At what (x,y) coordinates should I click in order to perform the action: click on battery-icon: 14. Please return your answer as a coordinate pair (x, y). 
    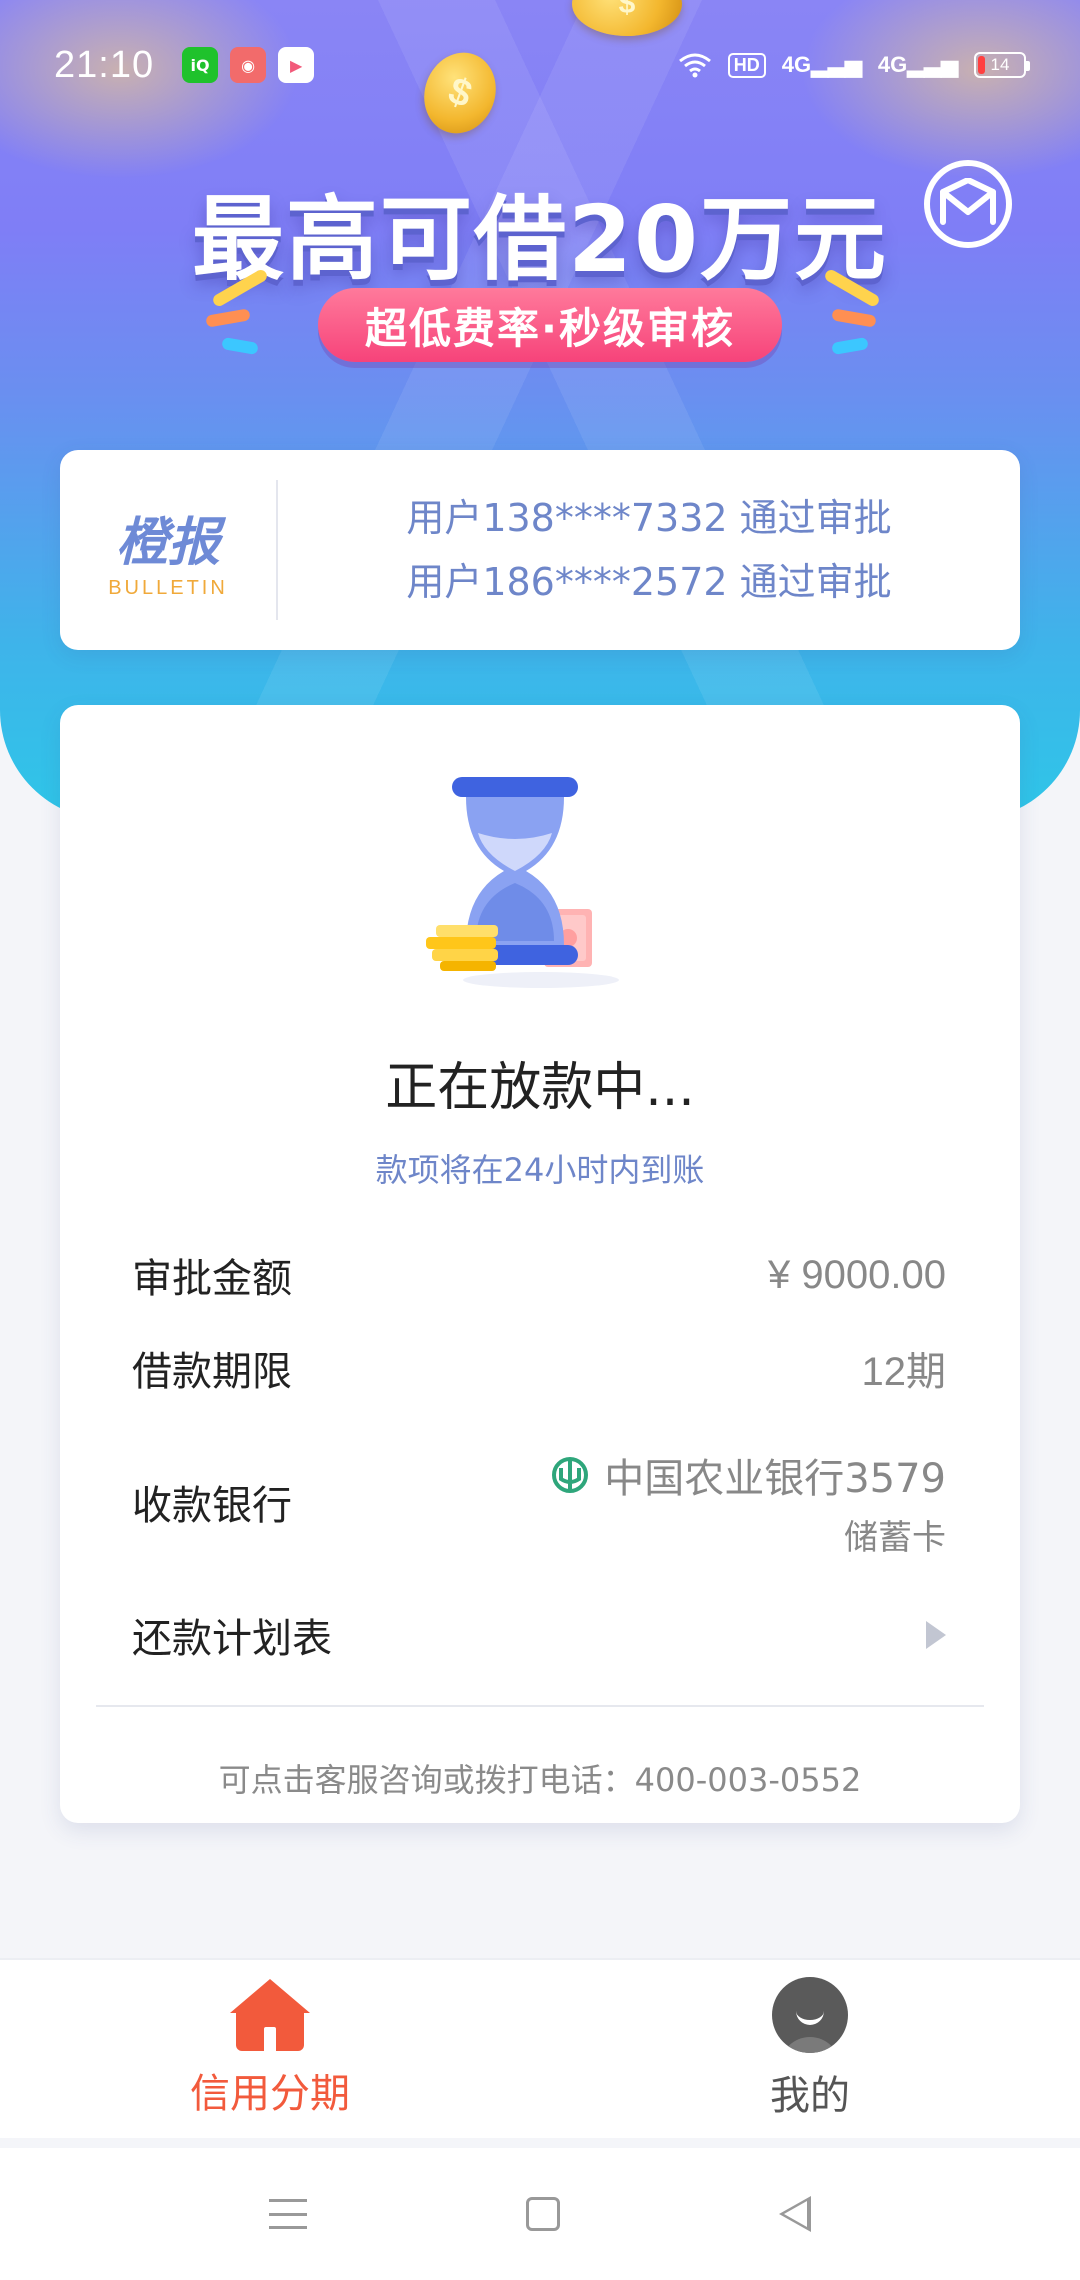
    Looking at the image, I should click on (1002, 65).